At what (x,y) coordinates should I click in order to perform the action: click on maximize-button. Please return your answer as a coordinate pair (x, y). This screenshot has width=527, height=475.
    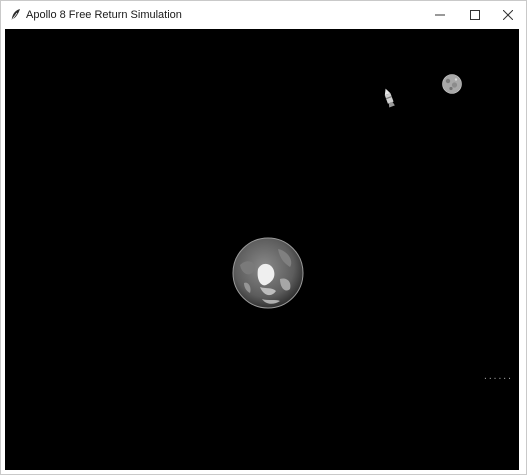
    Looking at the image, I should click on (475, 15).